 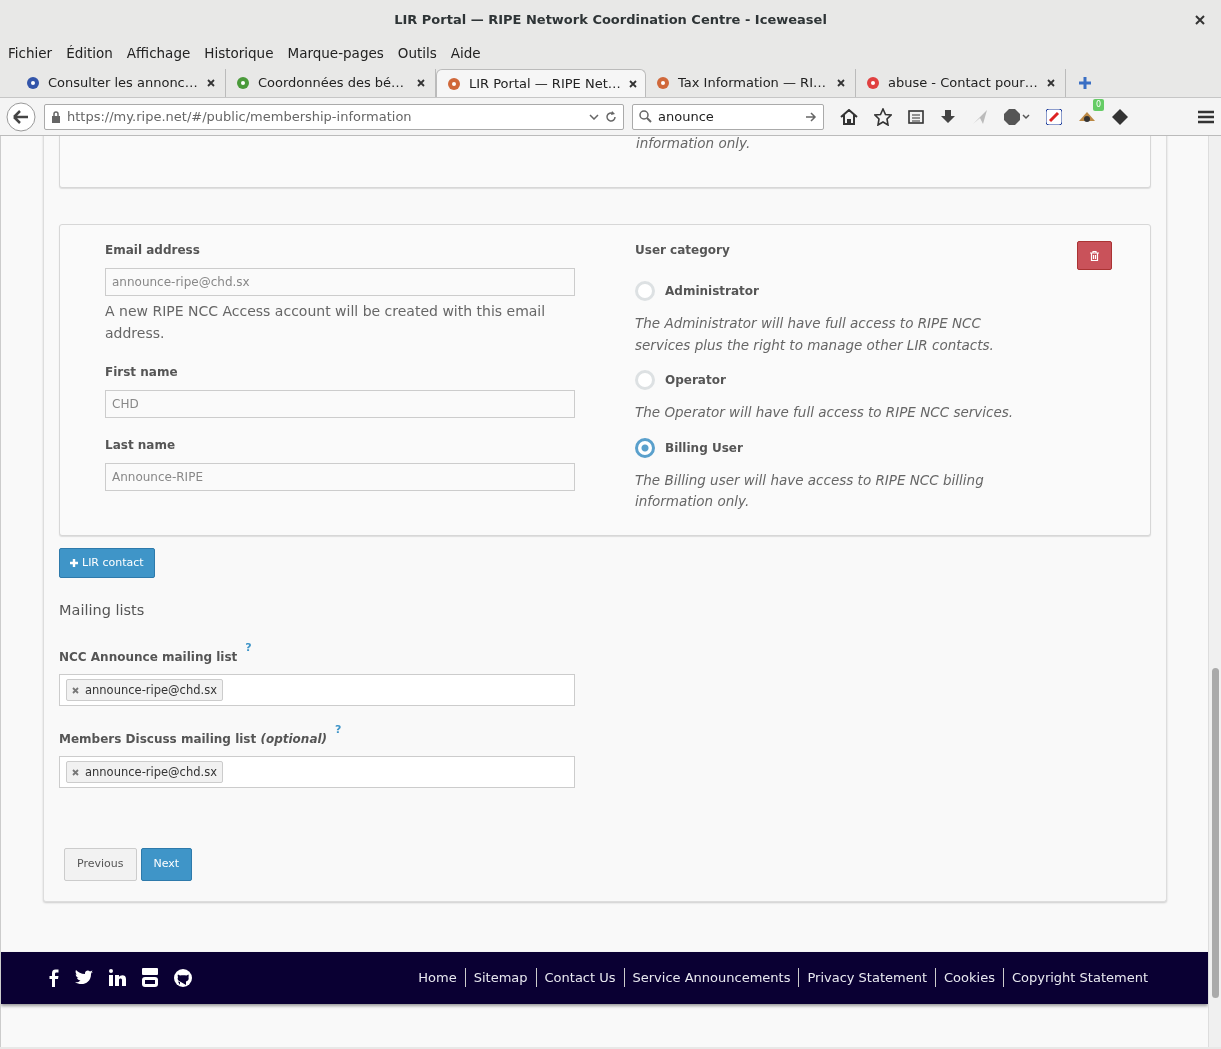 I want to click on menu-item: Fichier, so click(x=30, y=53).